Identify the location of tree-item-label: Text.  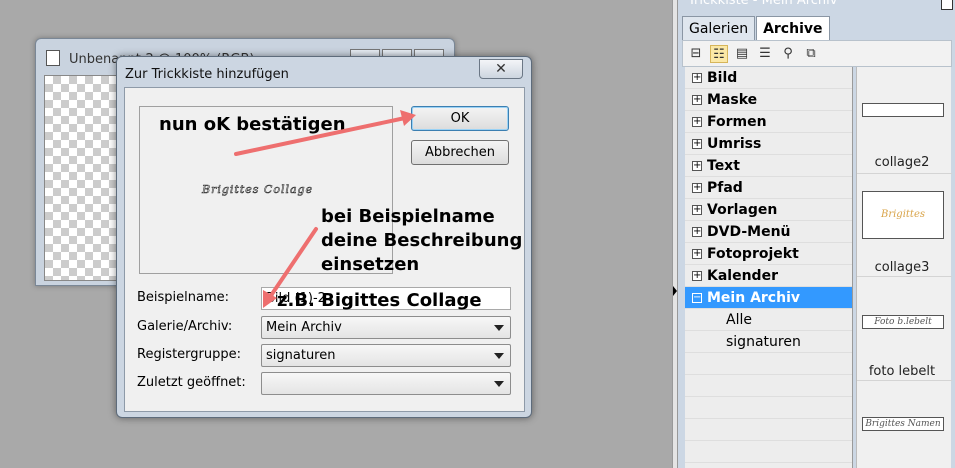
(723, 166).